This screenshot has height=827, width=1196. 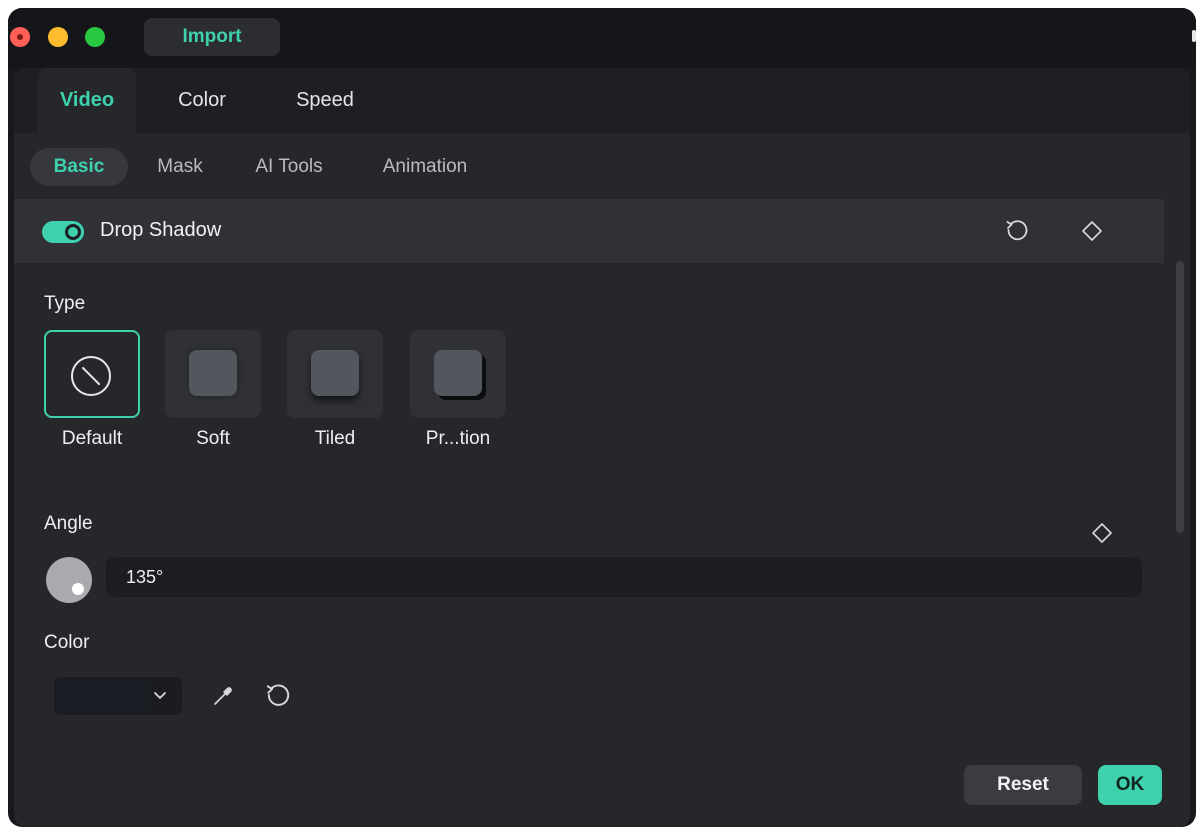 What do you see at coordinates (289, 167) in the screenshot?
I see `subtab-ai-tools: AI Tools` at bounding box center [289, 167].